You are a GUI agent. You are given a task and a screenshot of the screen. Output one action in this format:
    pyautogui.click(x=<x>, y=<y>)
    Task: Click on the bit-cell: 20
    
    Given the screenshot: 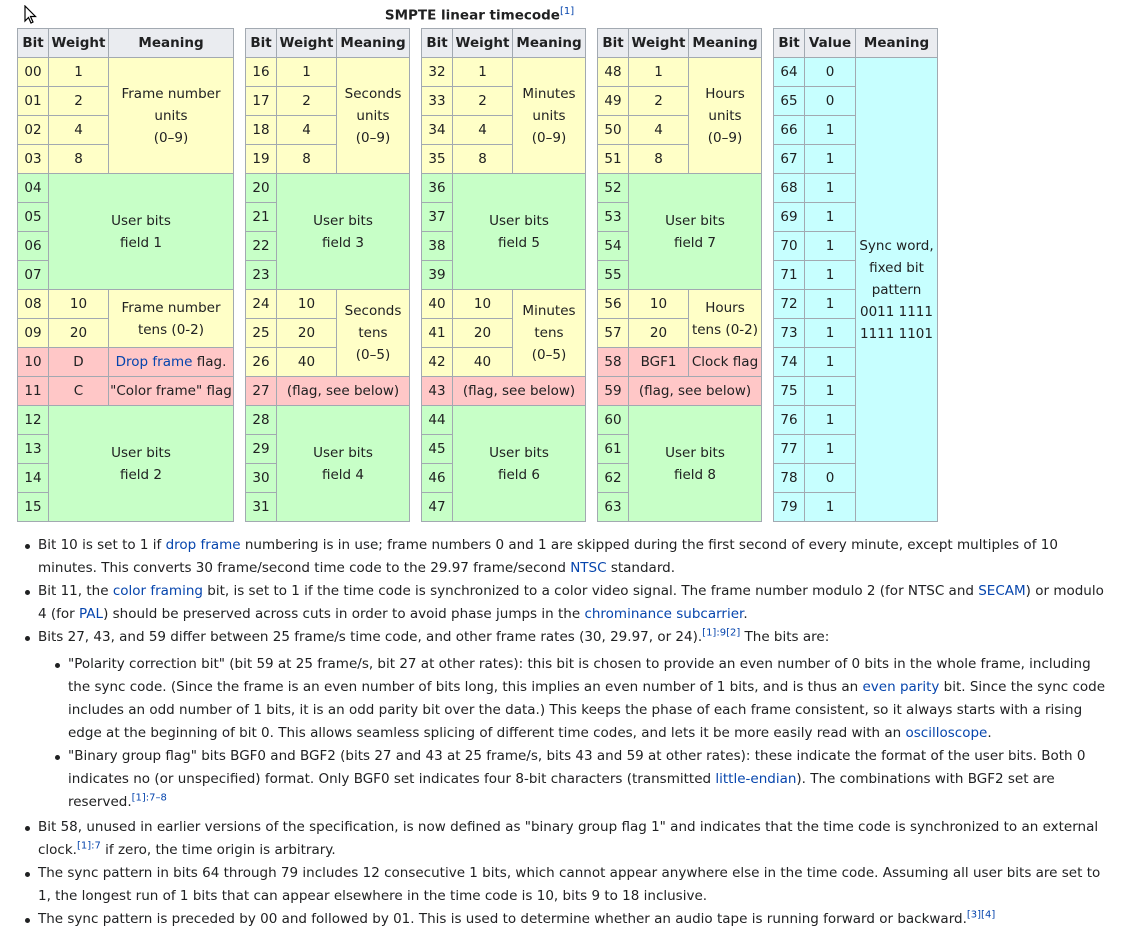 What is the action you would take?
    pyautogui.click(x=261, y=188)
    